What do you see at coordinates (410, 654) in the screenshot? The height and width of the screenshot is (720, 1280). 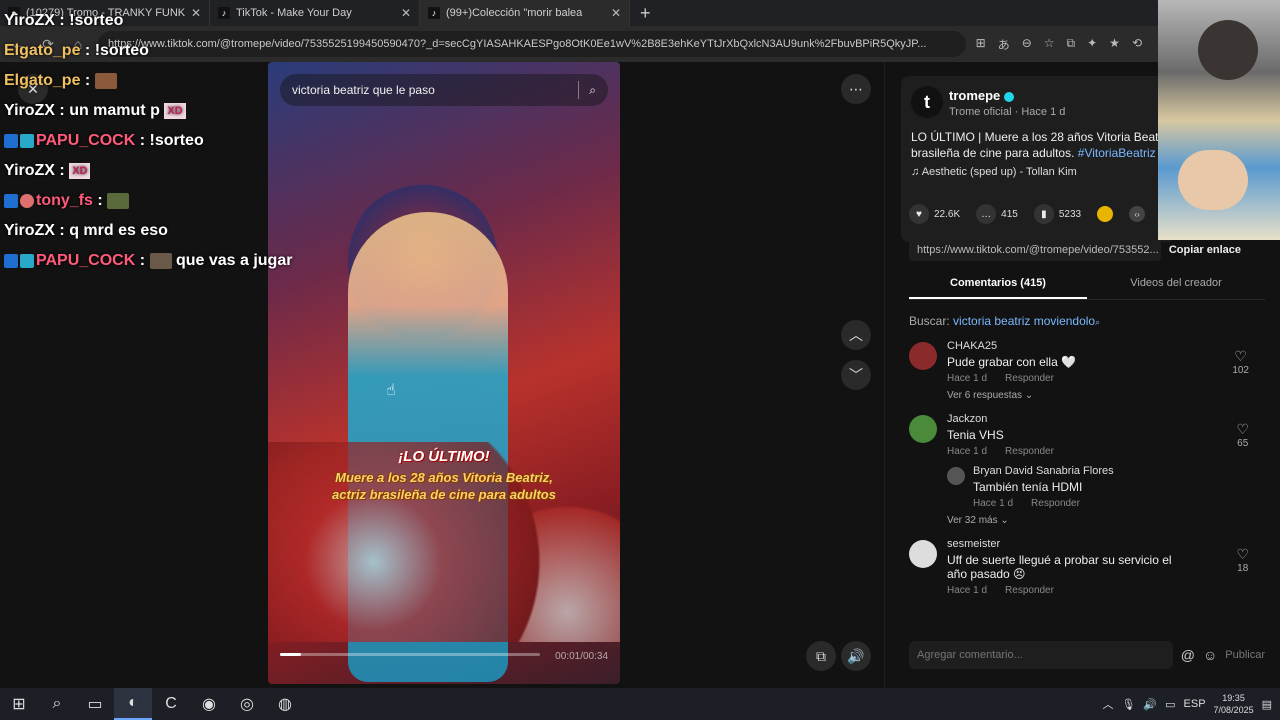 I see `video-progress-bar` at bounding box center [410, 654].